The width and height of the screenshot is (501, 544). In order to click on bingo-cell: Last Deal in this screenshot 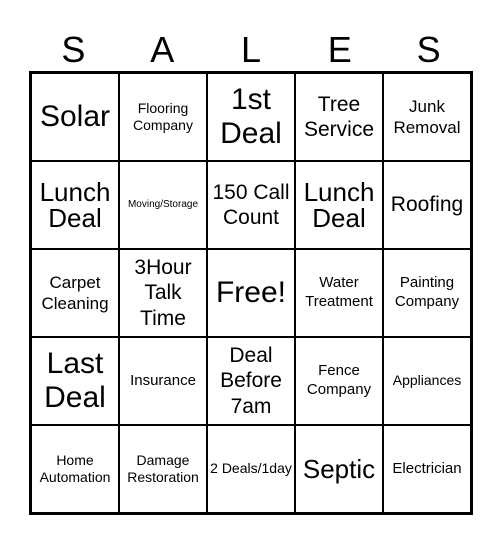, I will do `click(75, 381)`.